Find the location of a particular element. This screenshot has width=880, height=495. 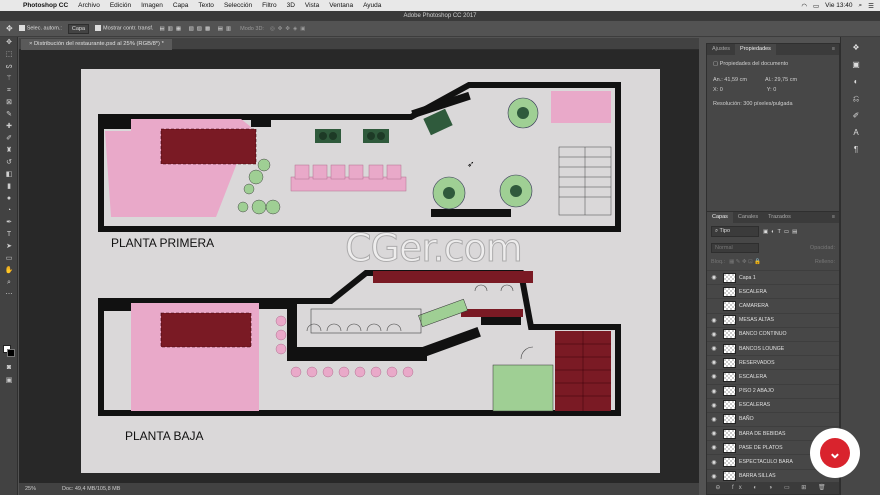

doc-size: Doc: 49,4 MB/105,8 MB is located at coordinates (91, 489).